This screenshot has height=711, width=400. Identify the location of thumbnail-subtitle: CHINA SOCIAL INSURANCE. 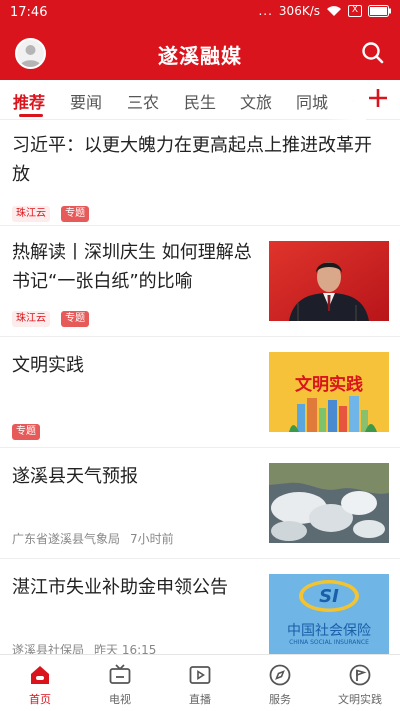
(329, 642).